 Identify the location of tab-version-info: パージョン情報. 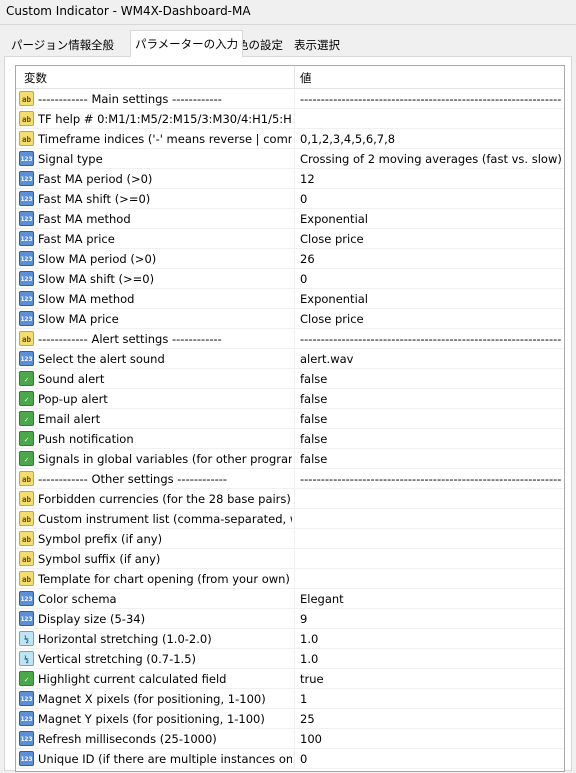
(51, 44).